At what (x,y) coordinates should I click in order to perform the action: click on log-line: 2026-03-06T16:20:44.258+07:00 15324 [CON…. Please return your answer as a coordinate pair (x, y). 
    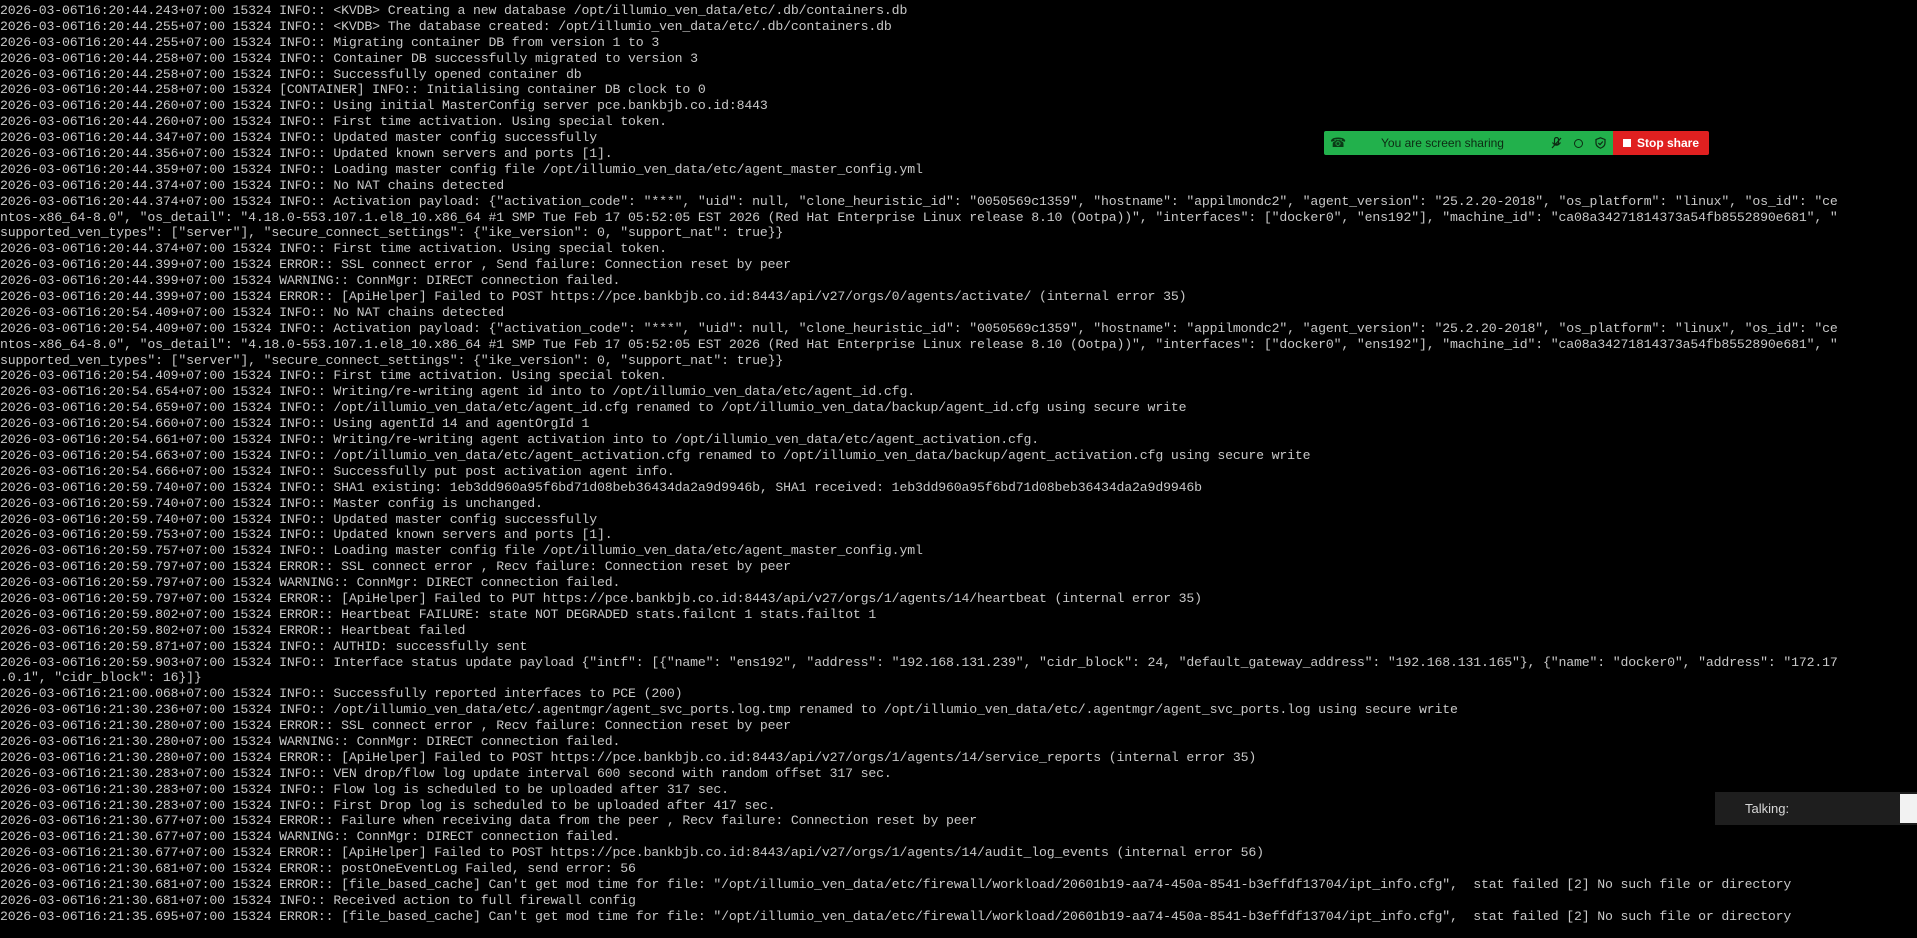
    Looking at the image, I should click on (353, 90).